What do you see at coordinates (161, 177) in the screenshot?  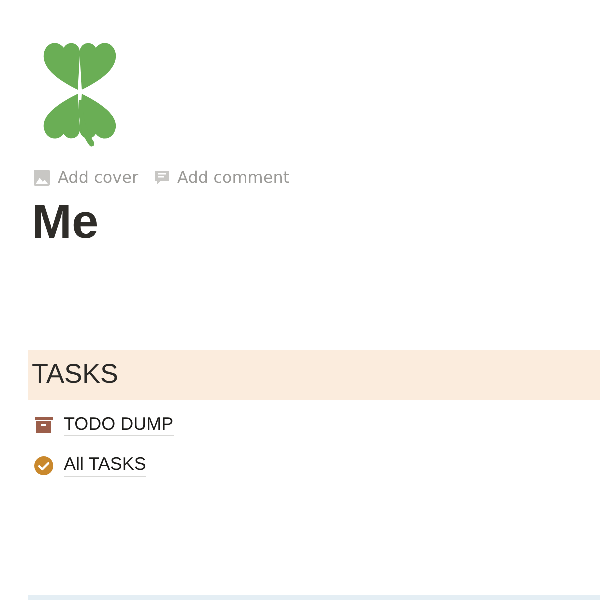 I see `comment-icon` at bounding box center [161, 177].